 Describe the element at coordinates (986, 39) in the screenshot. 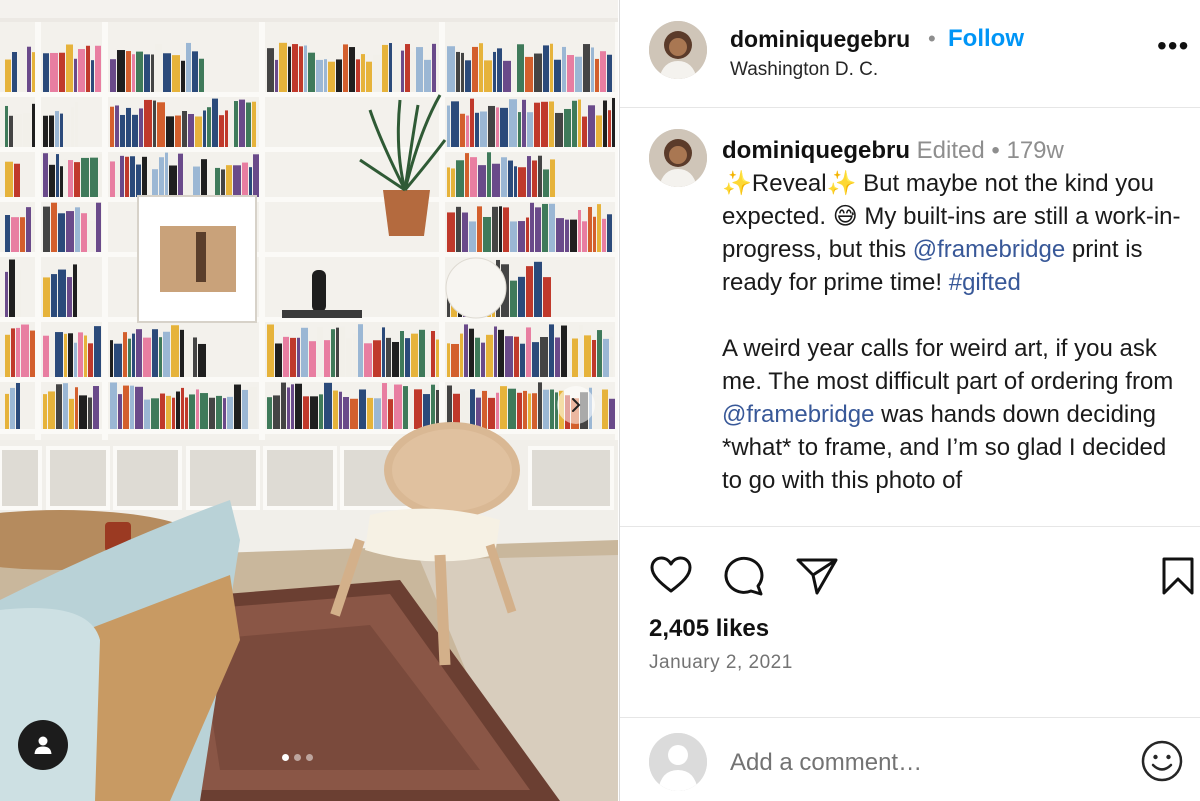

I see `follow-button: Follow` at that location.